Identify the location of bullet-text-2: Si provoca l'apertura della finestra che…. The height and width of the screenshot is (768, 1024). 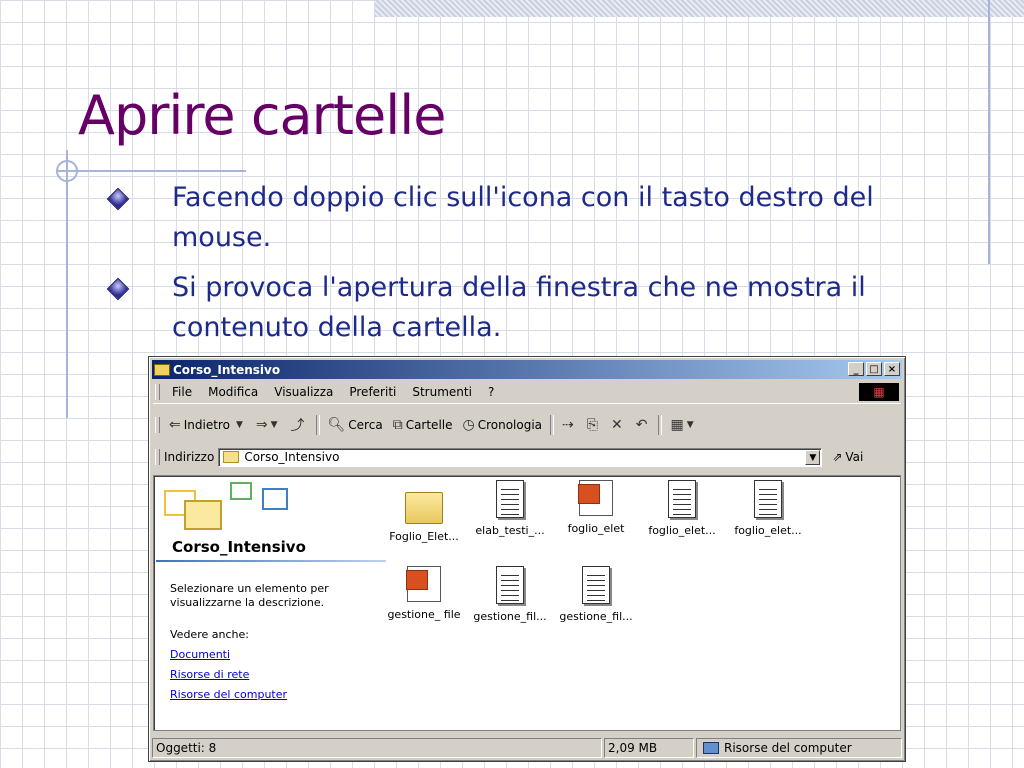
(519, 307).